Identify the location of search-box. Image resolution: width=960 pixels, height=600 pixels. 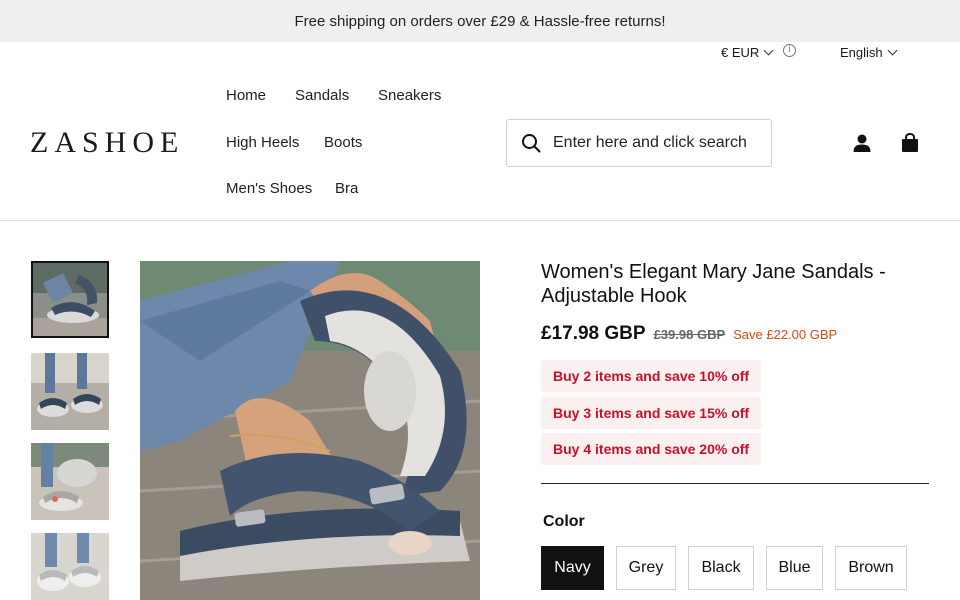
(639, 143).